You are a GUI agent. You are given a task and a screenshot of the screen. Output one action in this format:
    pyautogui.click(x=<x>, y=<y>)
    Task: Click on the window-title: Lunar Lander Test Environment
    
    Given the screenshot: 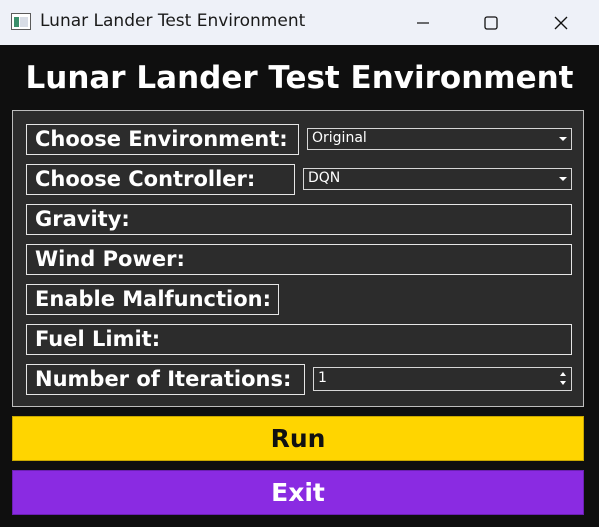 What is the action you would take?
    pyautogui.click(x=173, y=21)
    